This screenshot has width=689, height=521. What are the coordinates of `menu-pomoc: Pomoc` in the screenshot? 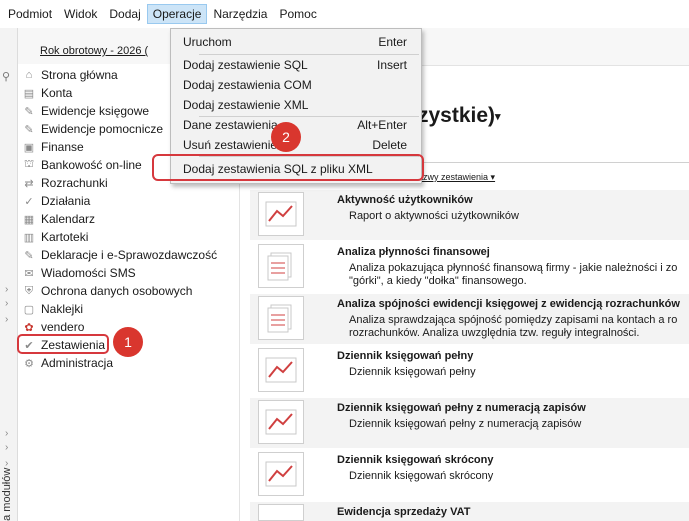 It's located at (297, 14).